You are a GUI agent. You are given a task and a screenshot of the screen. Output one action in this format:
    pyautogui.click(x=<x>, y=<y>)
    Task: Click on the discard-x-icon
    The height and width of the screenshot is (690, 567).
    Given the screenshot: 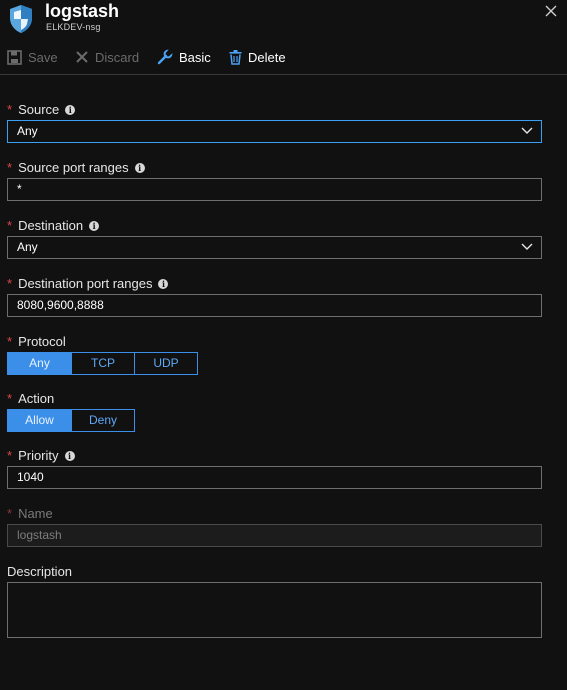 What is the action you would take?
    pyautogui.click(x=82, y=57)
    